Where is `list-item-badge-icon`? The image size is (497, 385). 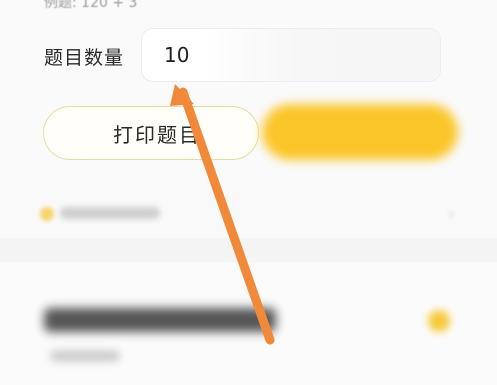 list-item-badge-icon is located at coordinates (439, 321).